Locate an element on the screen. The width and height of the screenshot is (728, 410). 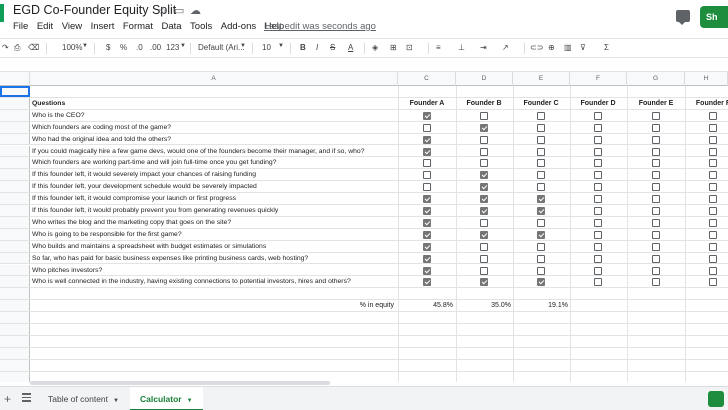
text-wrap-icon: ⇥ is located at coordinates (483, 47).